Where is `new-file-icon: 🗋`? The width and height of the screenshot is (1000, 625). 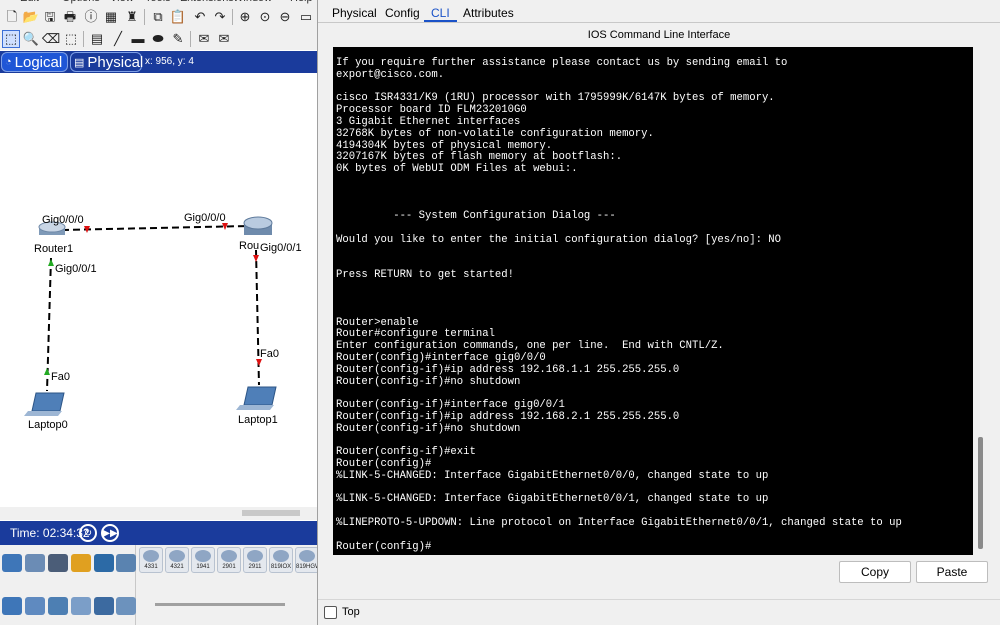
new-file-icon: 🗋 is located at coordinates (12, 17).